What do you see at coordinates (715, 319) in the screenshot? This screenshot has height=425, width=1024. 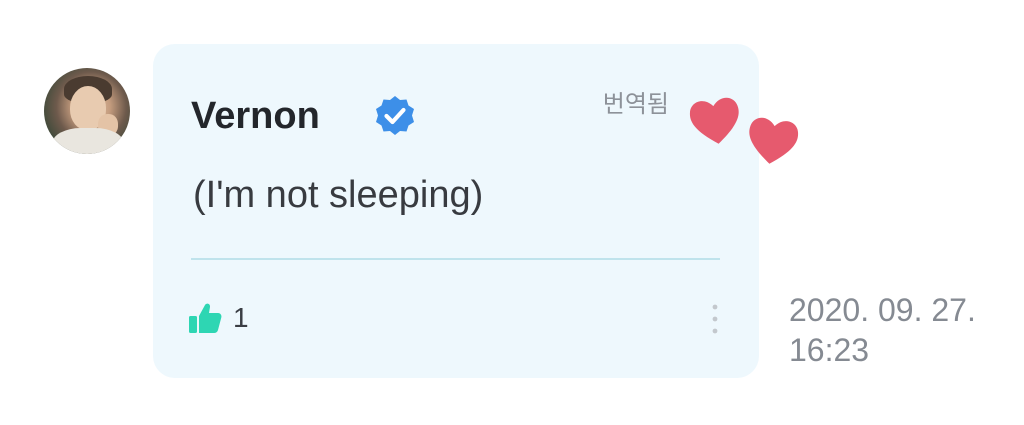 I see `vertical-dots-icon` at bounding box center [715, 319].